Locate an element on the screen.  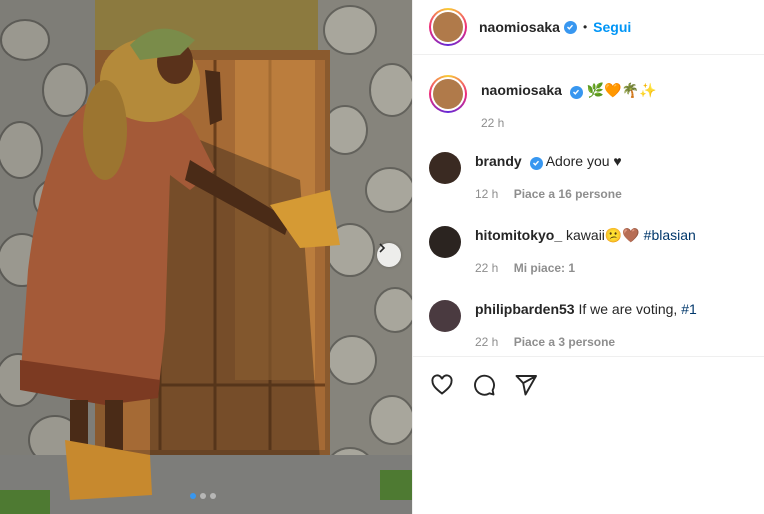
post-actions is located at coordinates (588, 384).